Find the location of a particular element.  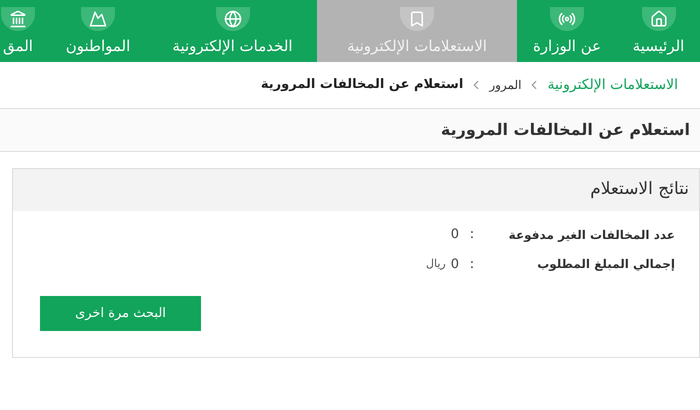

globe-icon is located at coordinates (233, 19).